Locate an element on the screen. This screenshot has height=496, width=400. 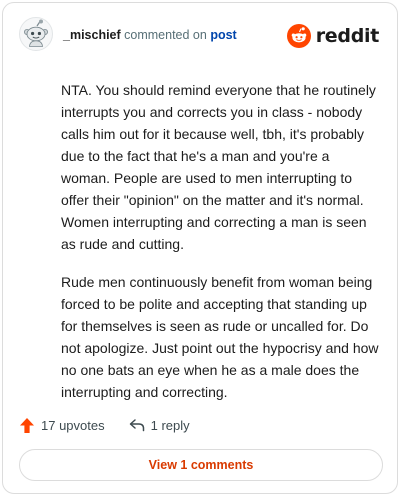
upvote-arrow-icon is located at coordinates (27, 425).